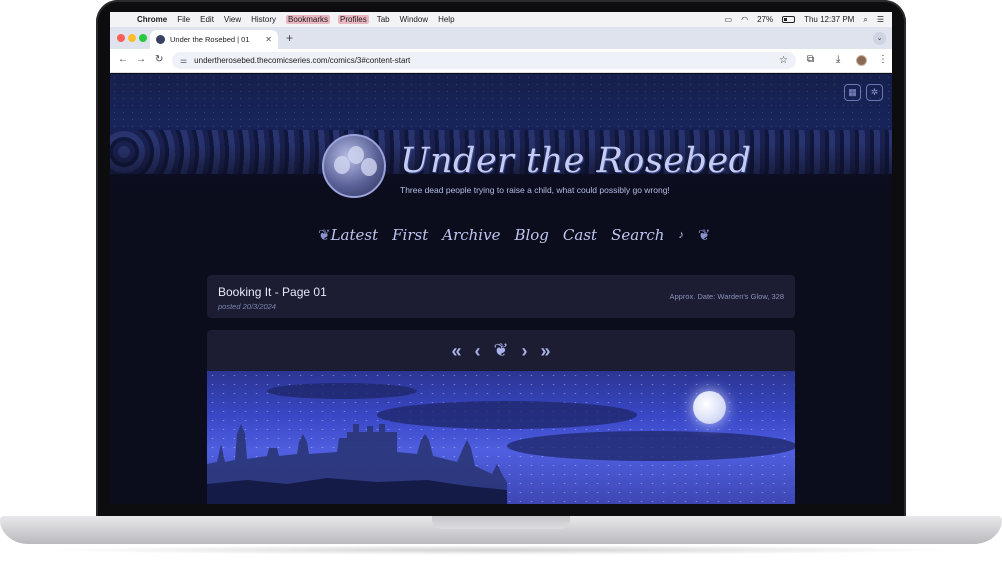 The image size is (1002, 569). I want to click on nav-first: First, so click(410, 235).